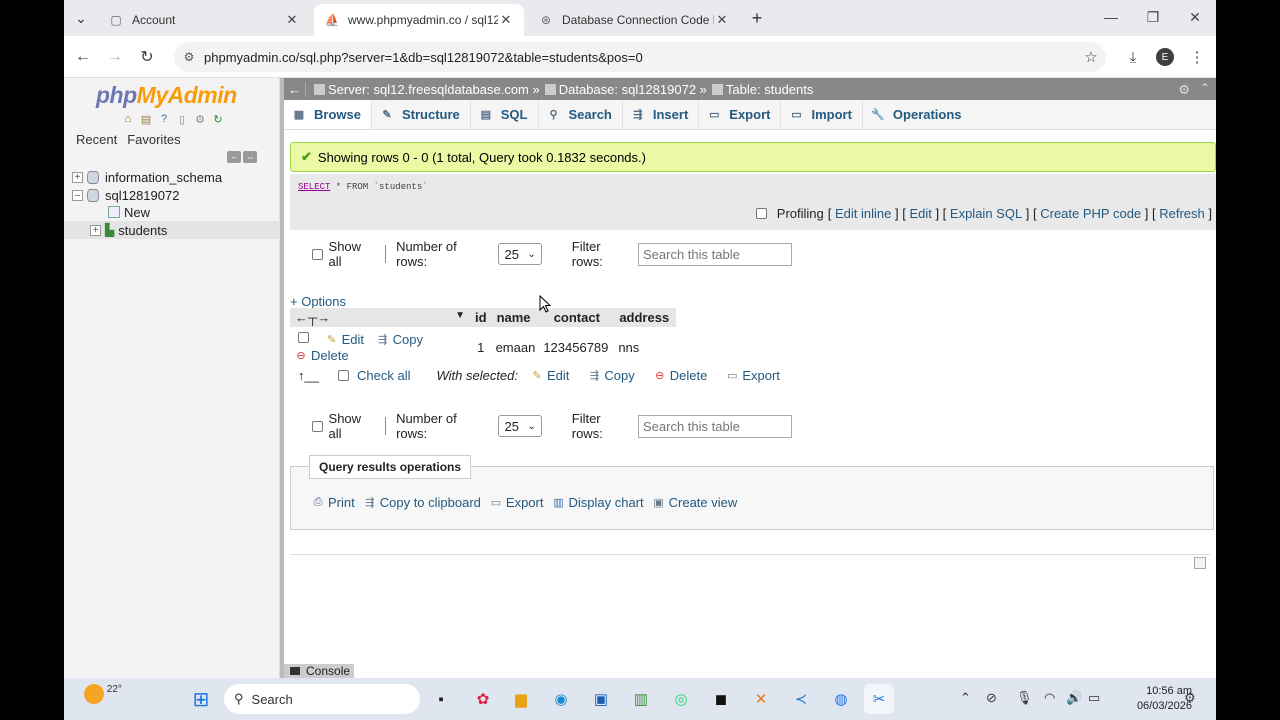 The height and width of the screenshot is (720, 1280). What do you see at coordinates (801, 699) in the screenshot?
I see `vscode-icon: ≺` at bounding box center [801, 699].